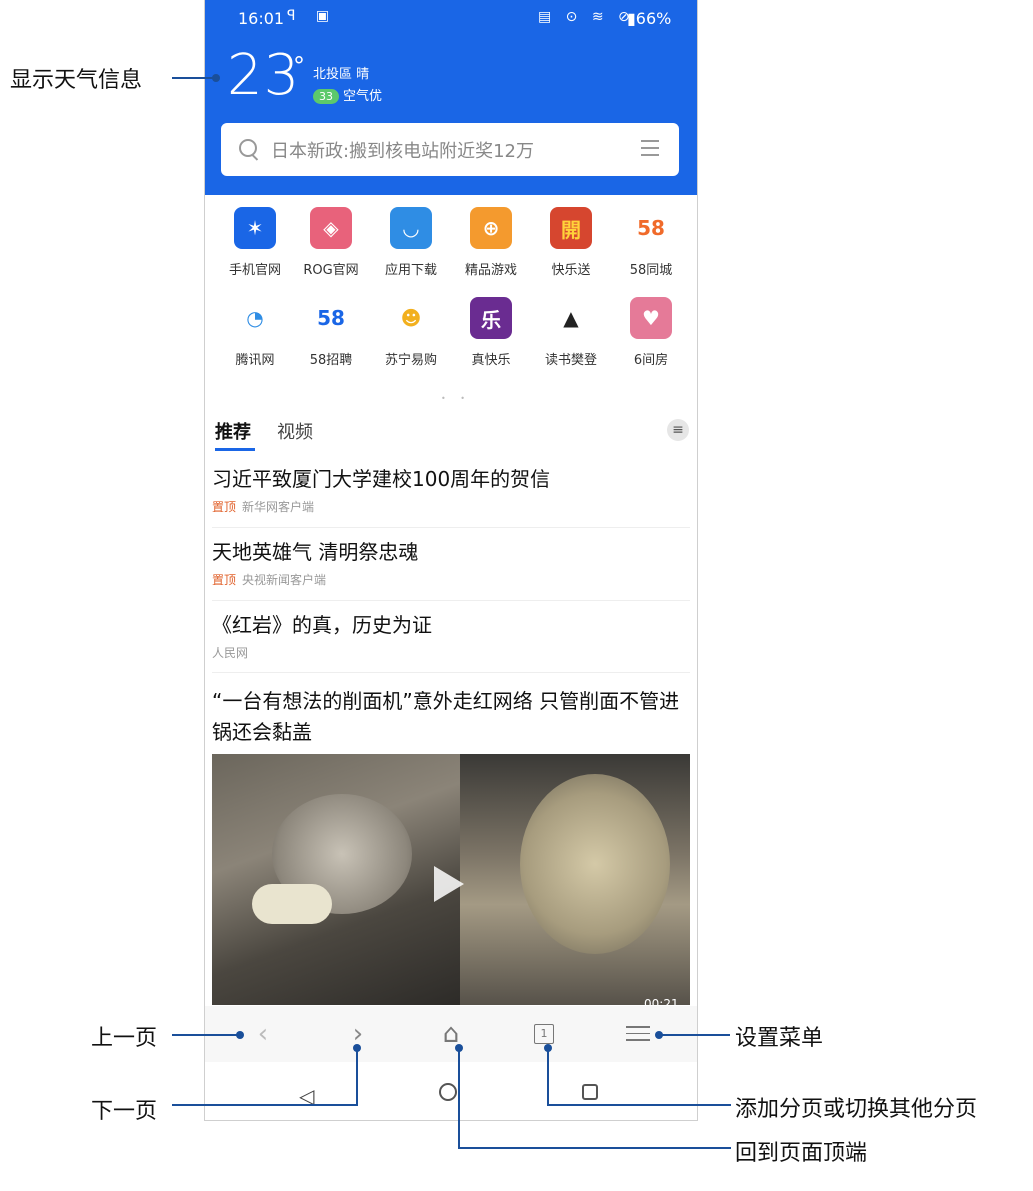 This screenshot has width=1033, height=1191. I want to click on shortcut-label: 58招聘, so click(331, 360).